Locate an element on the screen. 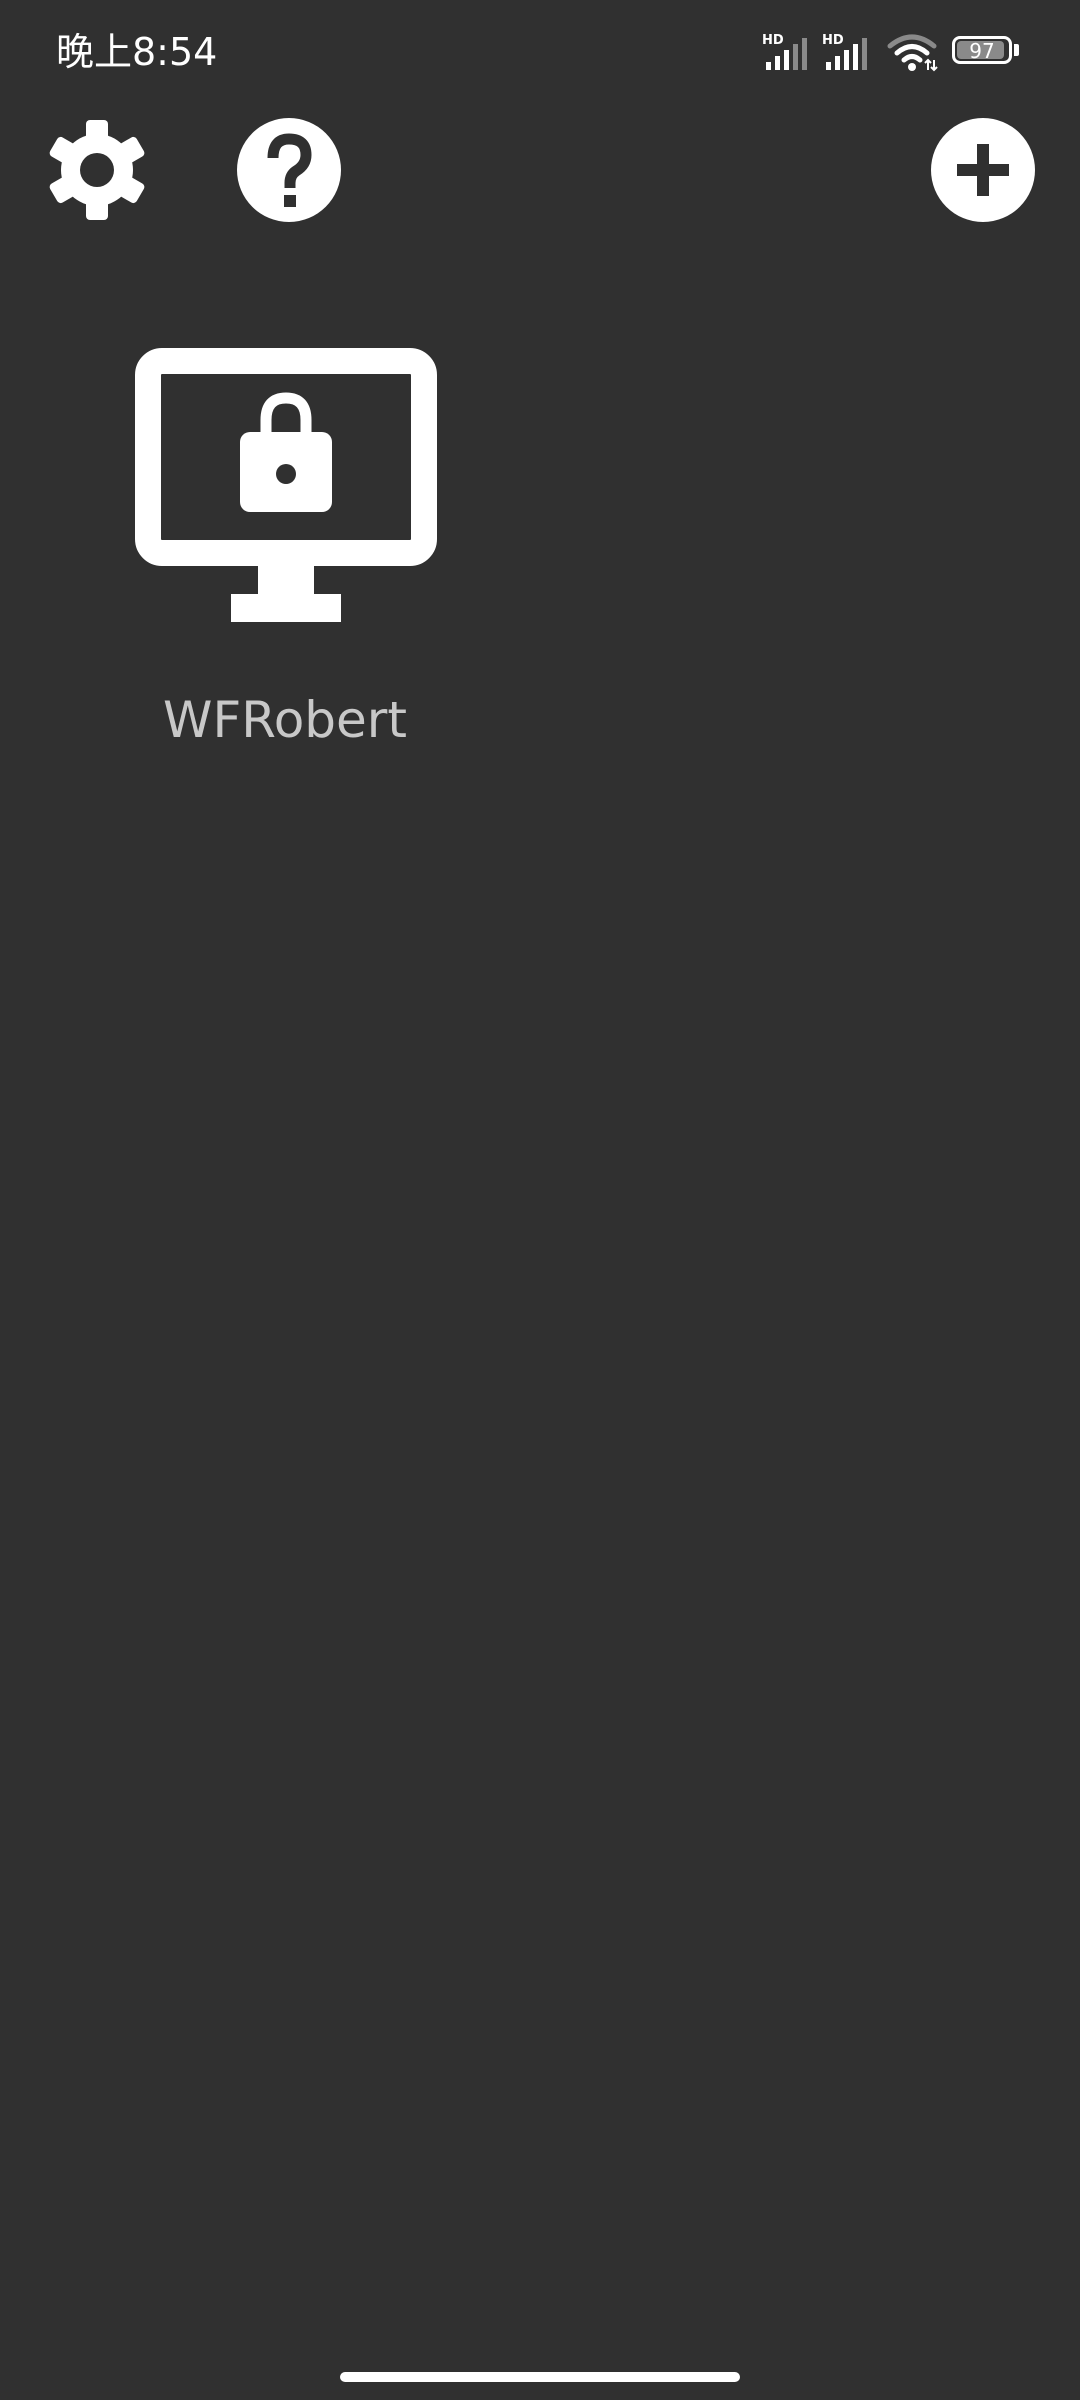 This screenshot has height=2400, width=1080. device-name: WFRobert is located at coordinates (285, 720).